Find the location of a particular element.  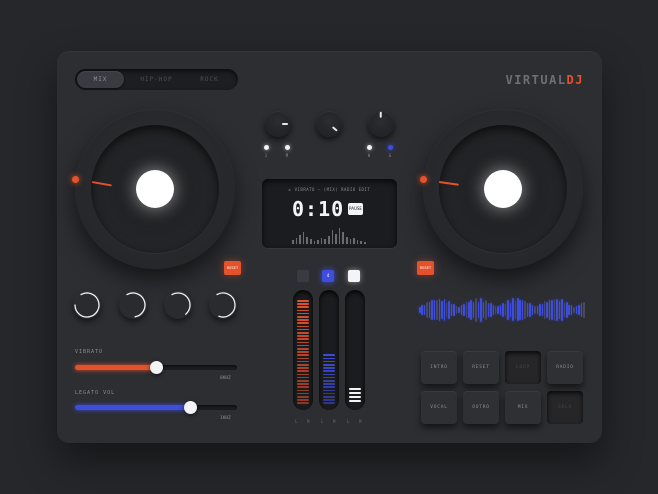

track-display: ► VIBRATO – (MIX) RADIO EDIT 0:10 PAUSE is located at coordinates (329, 213).